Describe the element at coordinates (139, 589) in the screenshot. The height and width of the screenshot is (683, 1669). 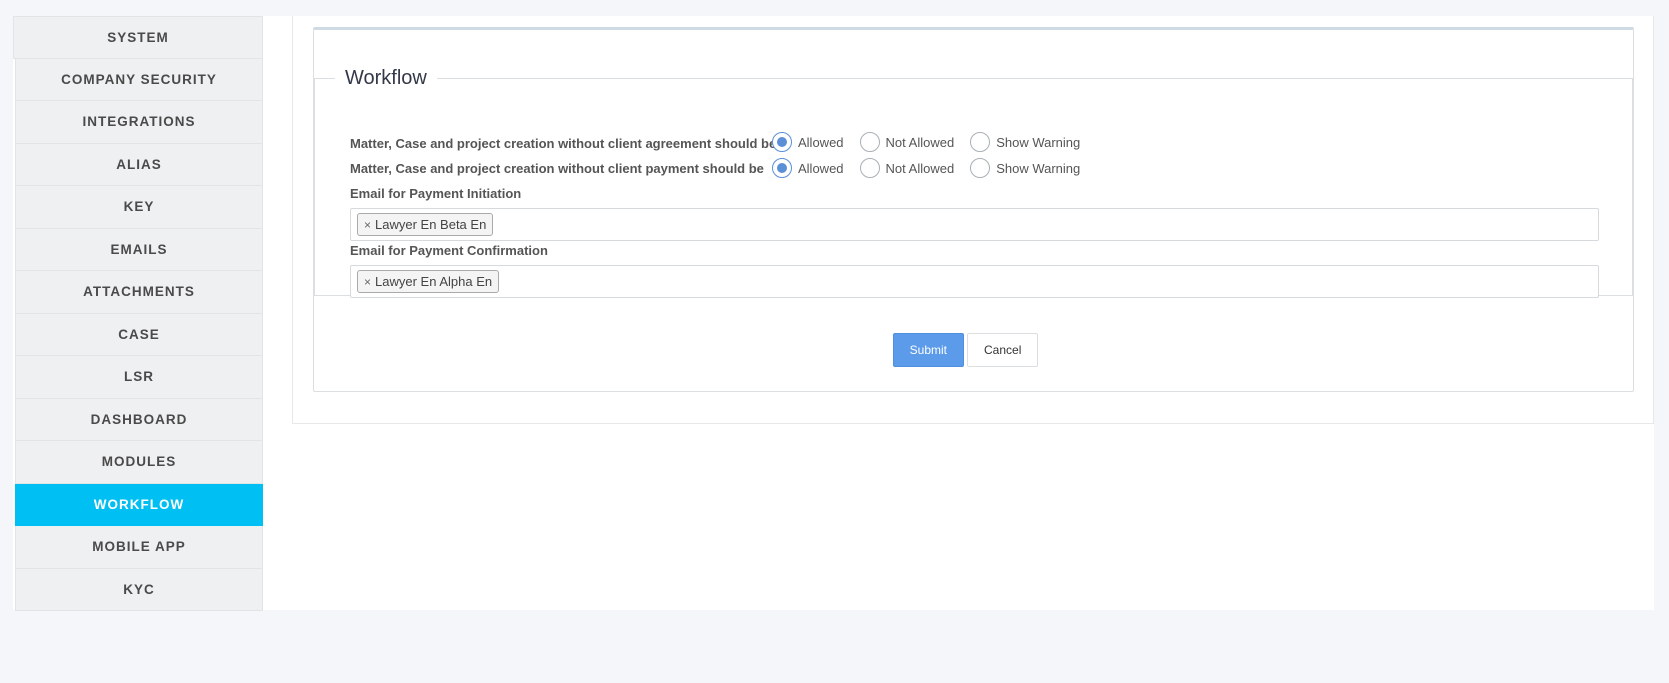
I see `sidebar-item-kyc: KYC` at that location.